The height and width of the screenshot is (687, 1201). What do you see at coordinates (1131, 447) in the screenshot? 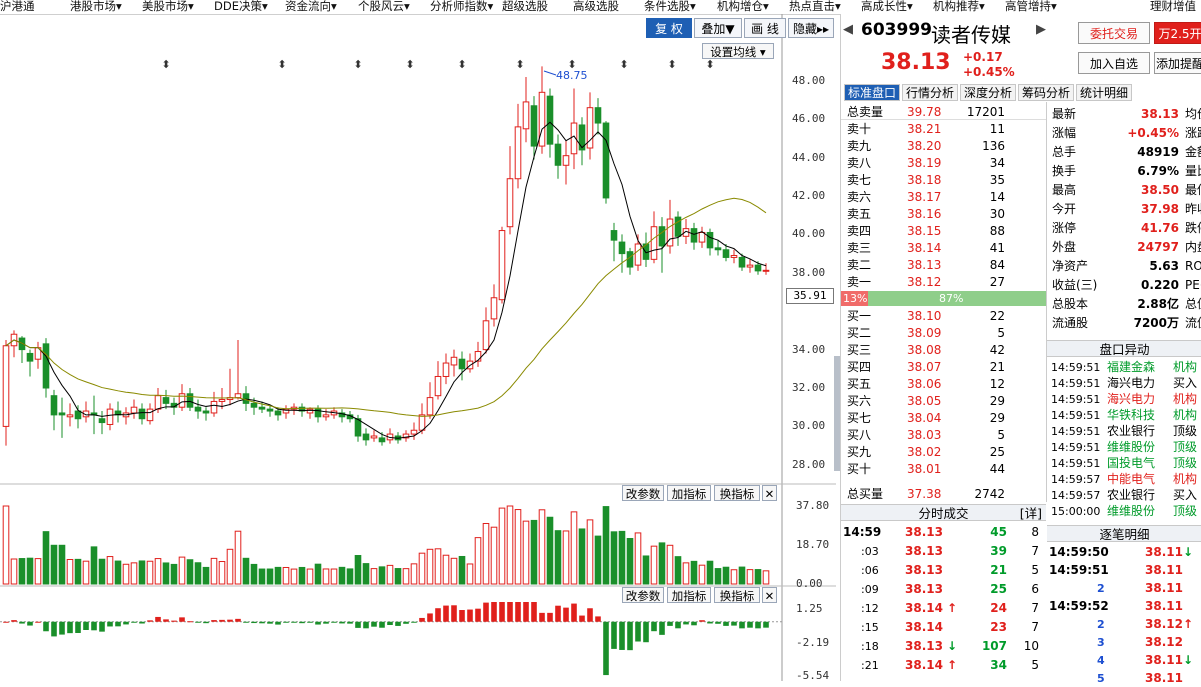
I see `anomaly-stock: 维维股份` at bounding box center [1131, 447].